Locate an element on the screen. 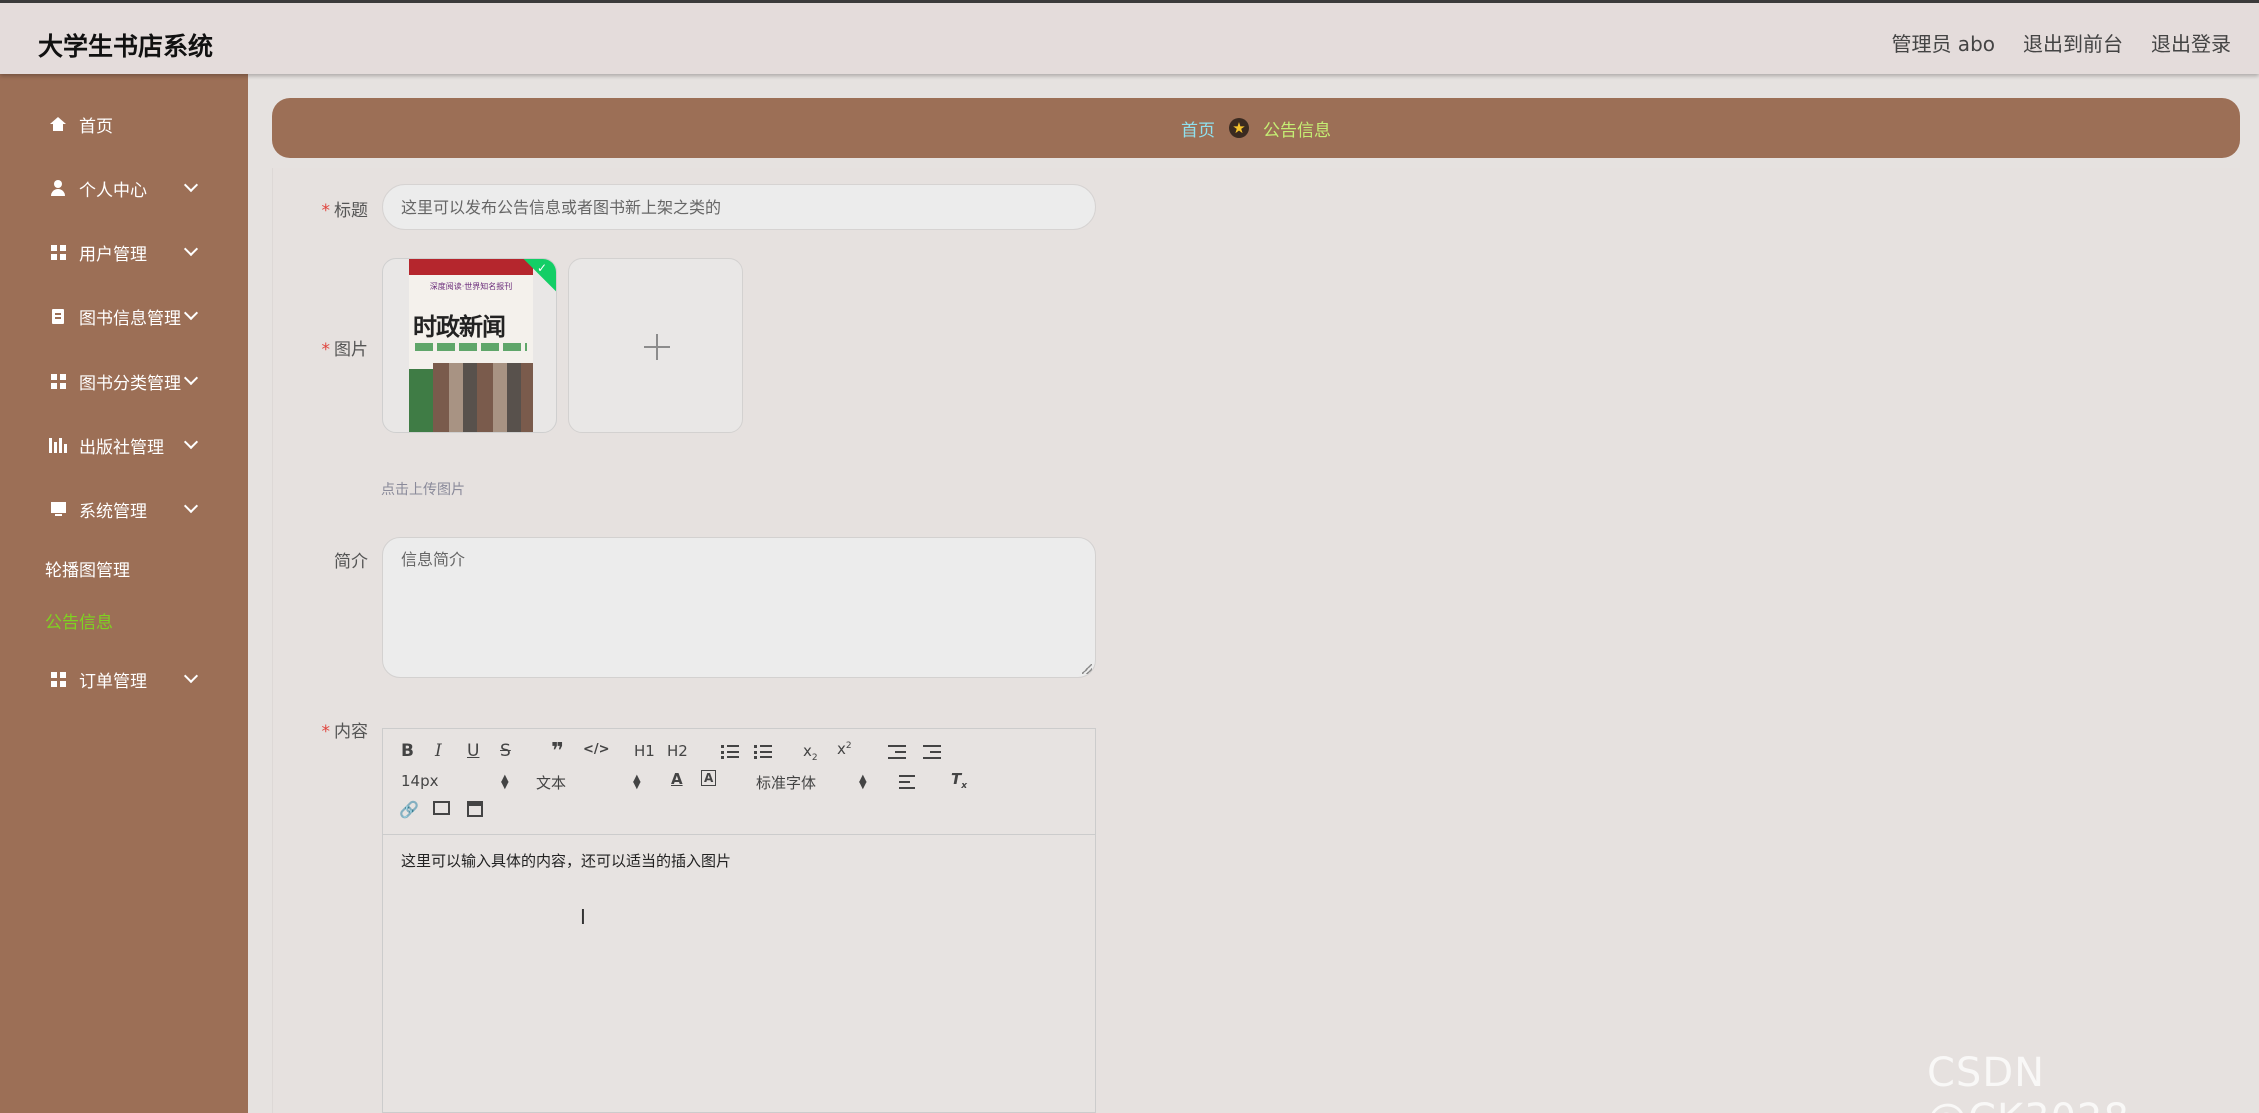  superscript-icon: x2 is located at coordinates (844, 749).